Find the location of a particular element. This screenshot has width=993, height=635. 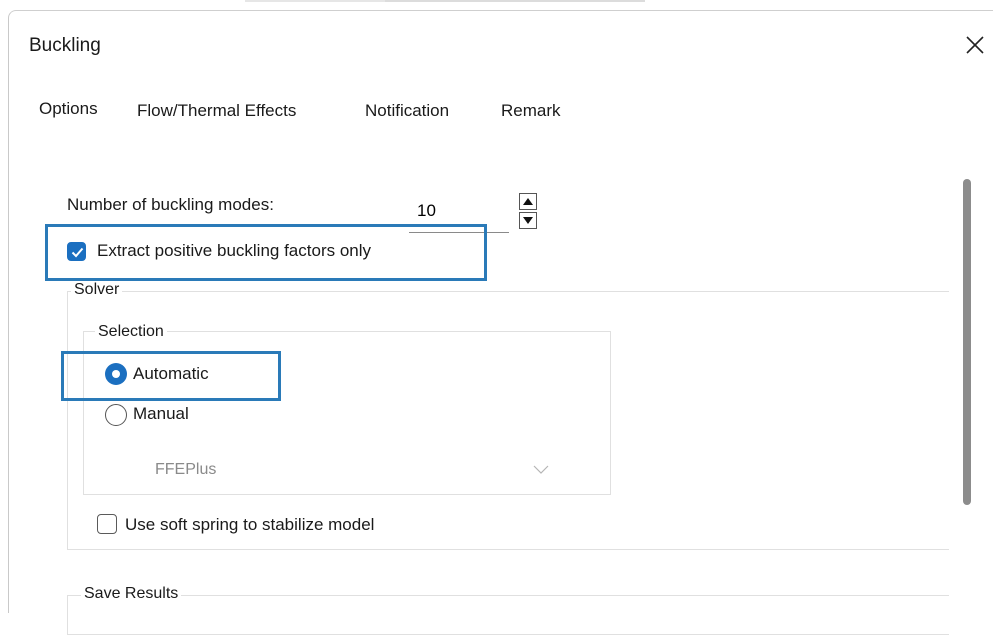

stepper-down-button is located at coordinates (528, 220).